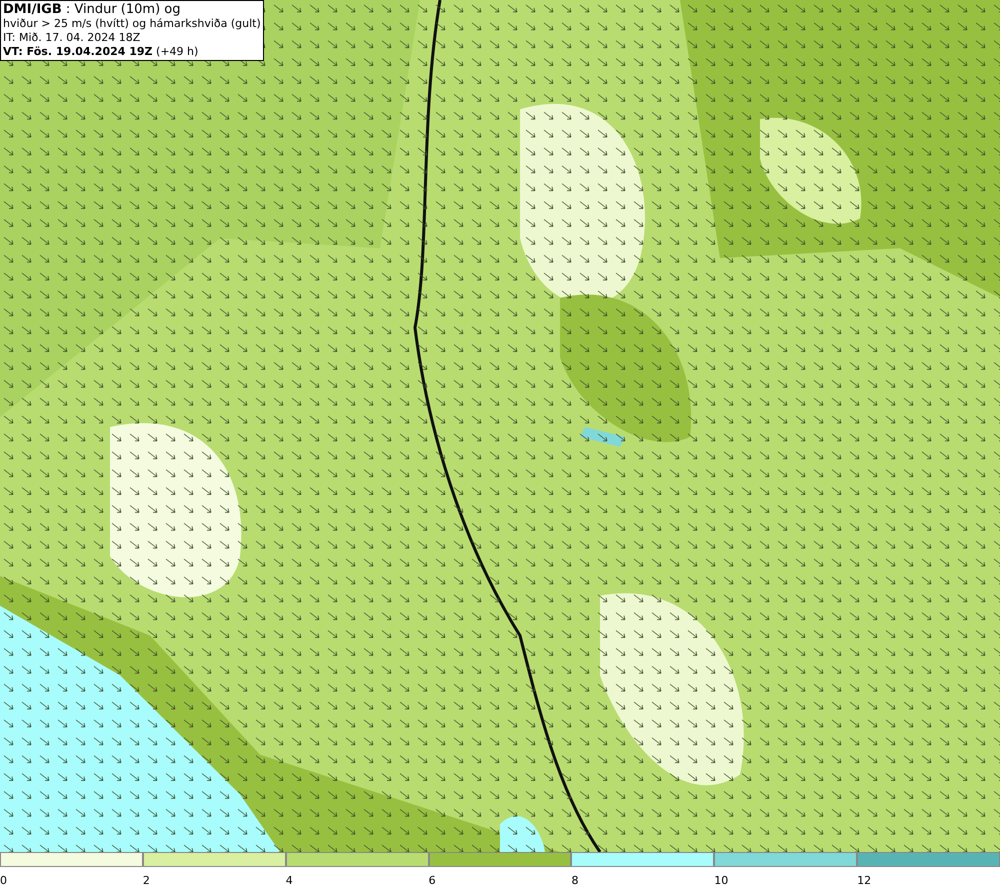 This screenshot has width=1000, height=887. I want to click on legend-label: 8, so click(574, 880).